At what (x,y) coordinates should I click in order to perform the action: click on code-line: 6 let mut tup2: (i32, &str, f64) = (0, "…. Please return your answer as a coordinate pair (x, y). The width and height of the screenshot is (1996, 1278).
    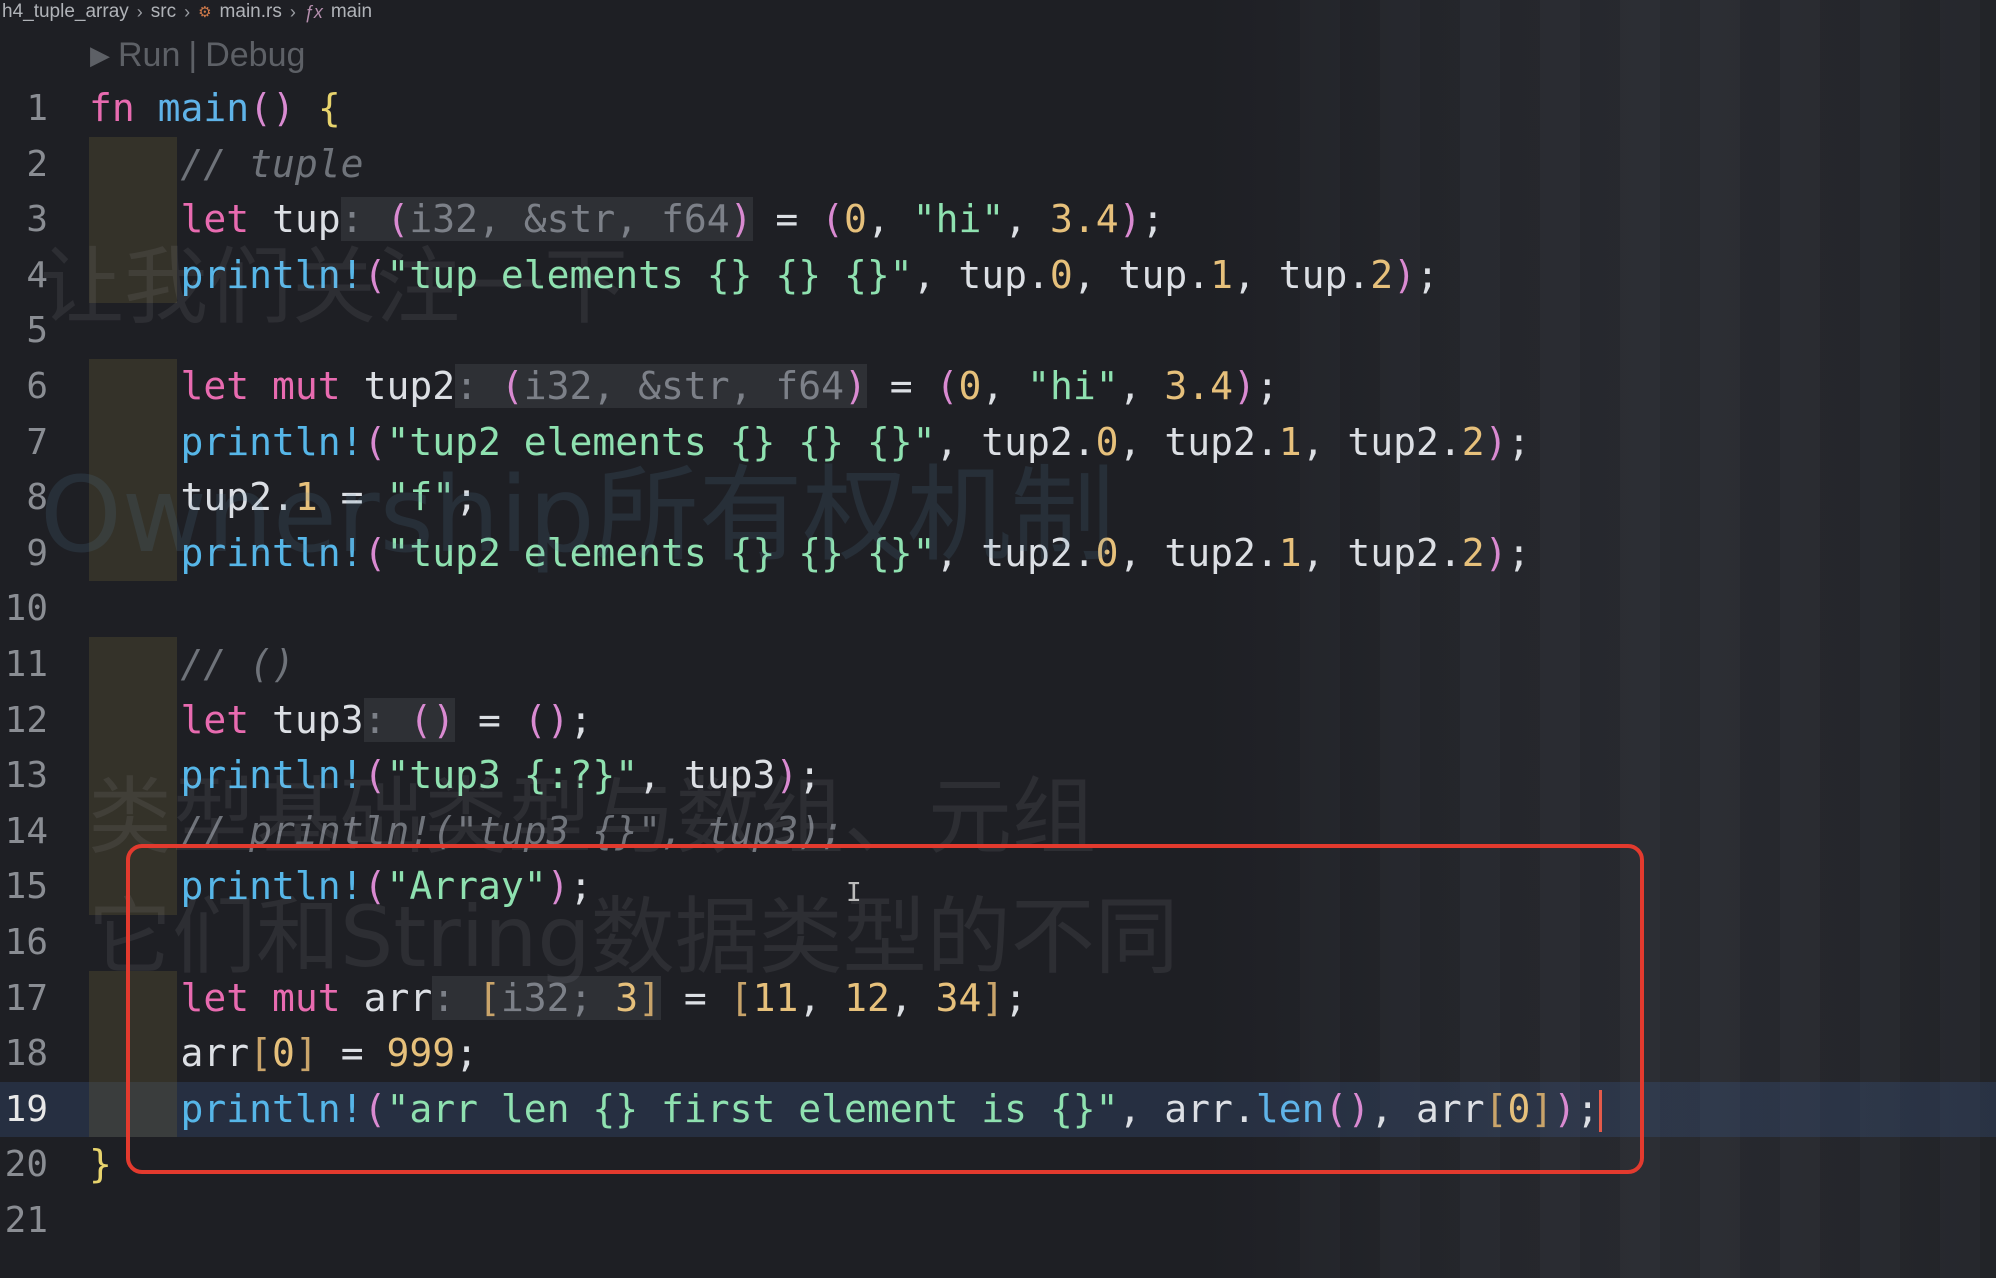
    Looking at the image, I should click on (998, 386).